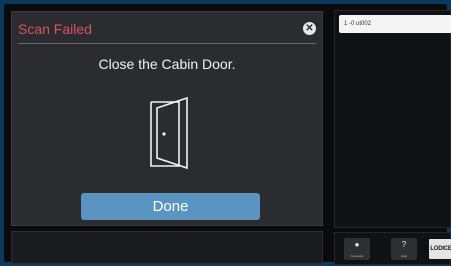 The height and width of the screenshot is (266, 451). I want to click on computer-label: Computer, so click(357, 256).